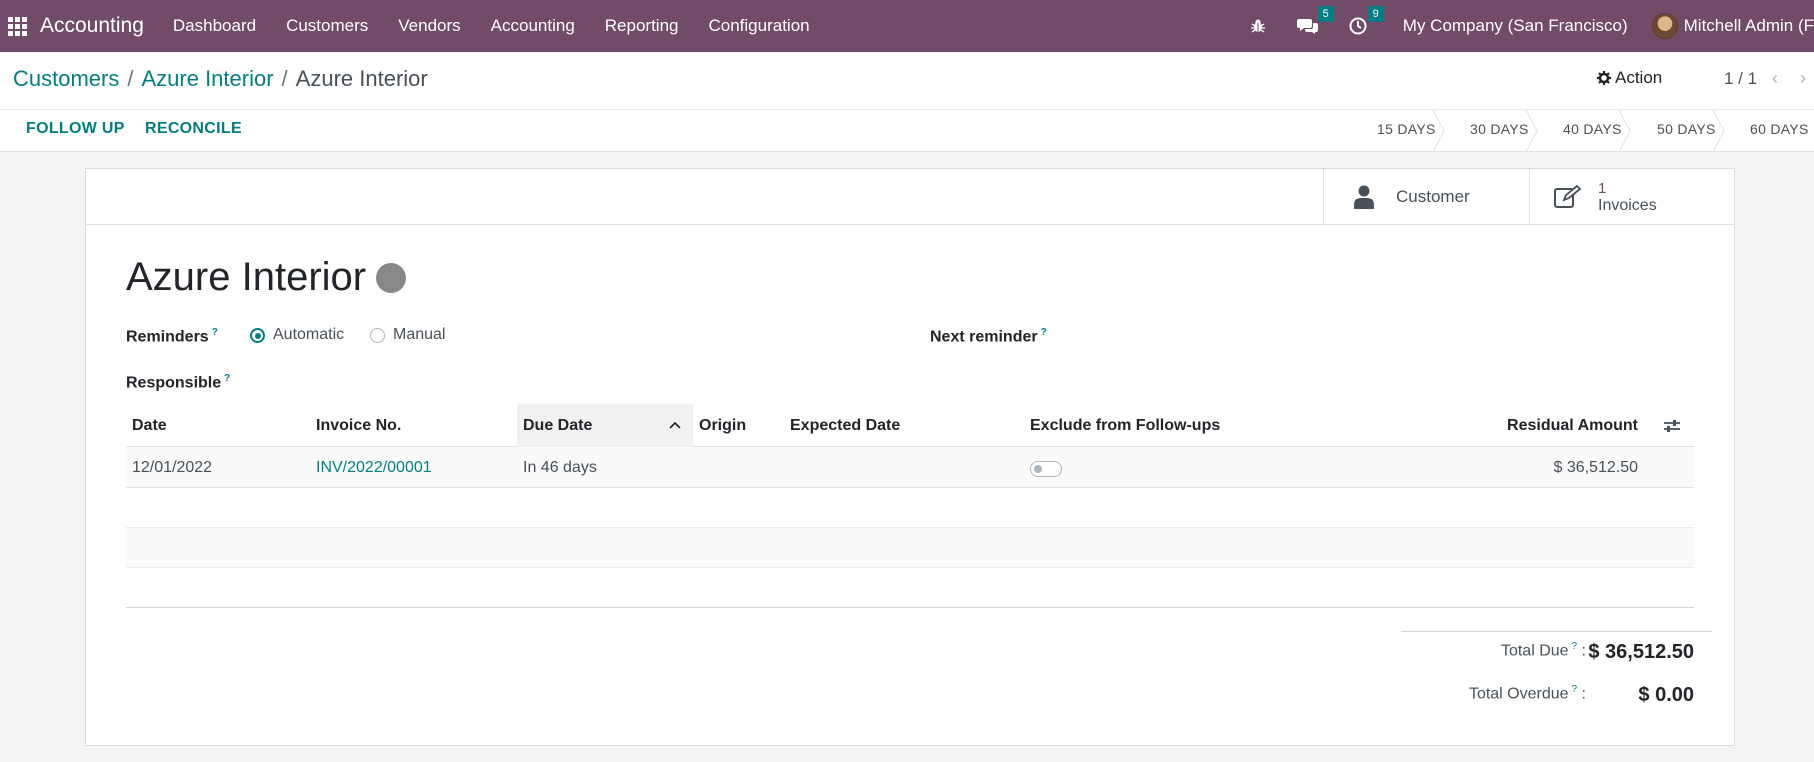  I want to click on radio-manual-label: Manual, so click(419, 334).